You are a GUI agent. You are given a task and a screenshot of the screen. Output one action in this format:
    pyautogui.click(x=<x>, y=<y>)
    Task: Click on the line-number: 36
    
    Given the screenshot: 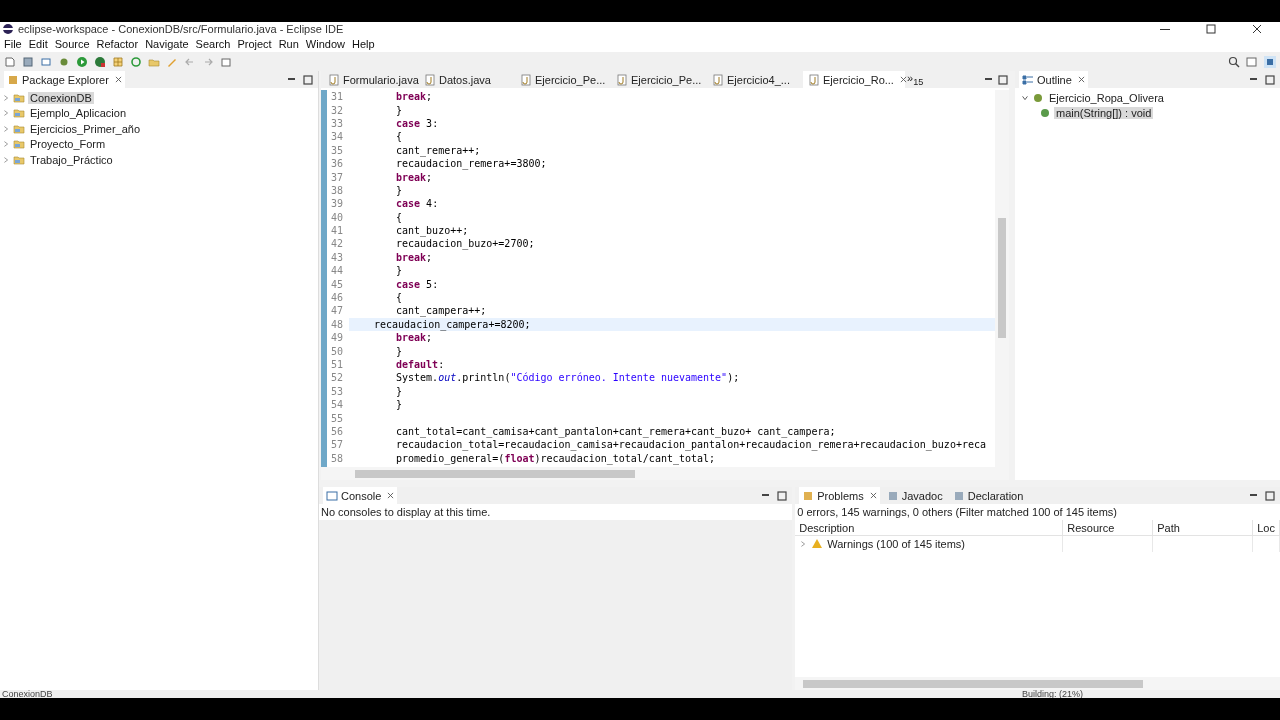 What is the action you would take?
    pyautogui.click(x=337, y=164)
    